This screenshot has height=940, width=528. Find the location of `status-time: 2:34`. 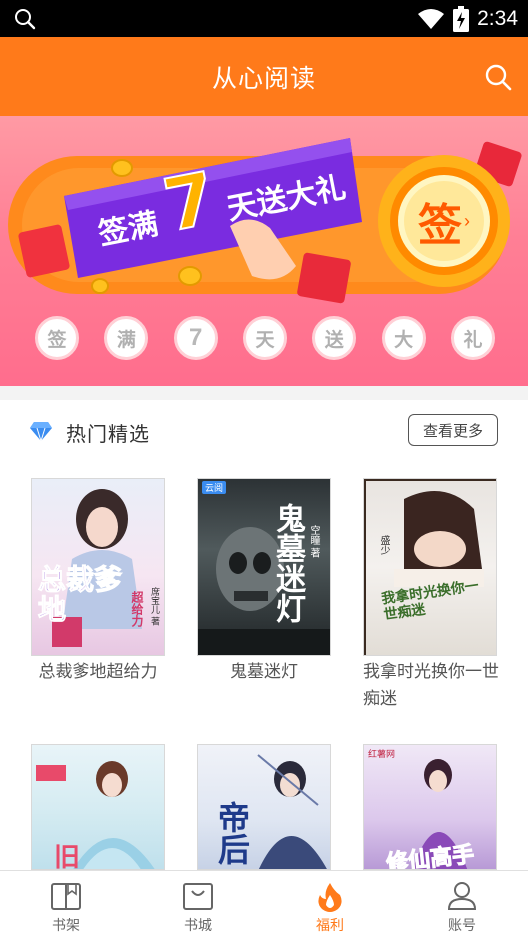

status-time: 2:34 is located at coordinates (497, 18).